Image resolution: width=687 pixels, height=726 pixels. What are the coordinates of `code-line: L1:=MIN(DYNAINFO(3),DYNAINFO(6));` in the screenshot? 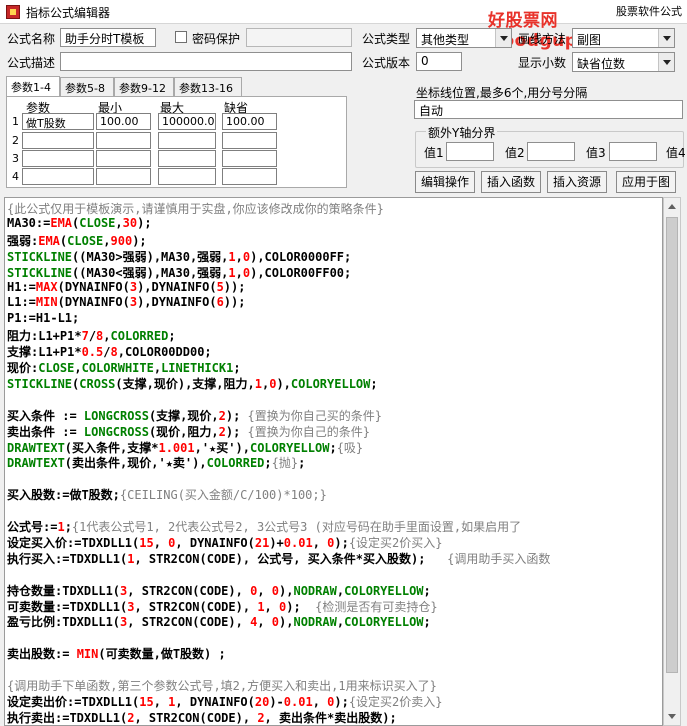 It's located at (126, 302).